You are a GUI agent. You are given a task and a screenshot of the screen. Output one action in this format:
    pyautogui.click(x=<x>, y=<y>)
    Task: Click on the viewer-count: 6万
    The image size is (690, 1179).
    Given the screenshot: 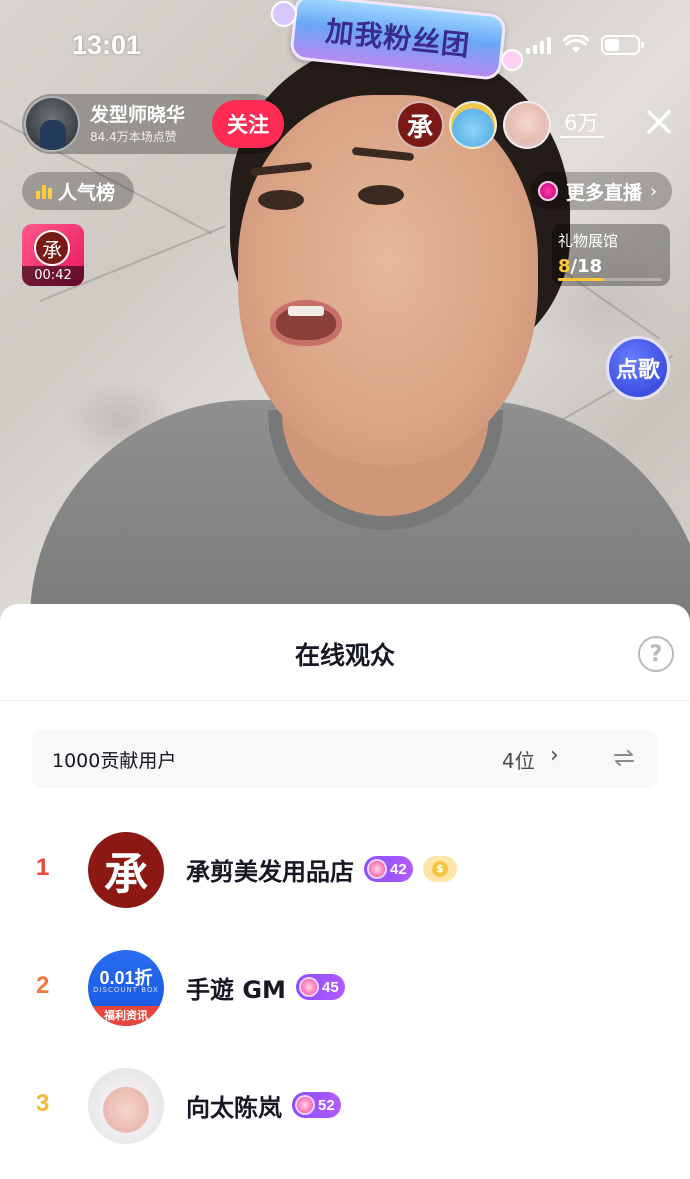 What is the action you would take?
    pyautogui.click(x=582, y=124)
    